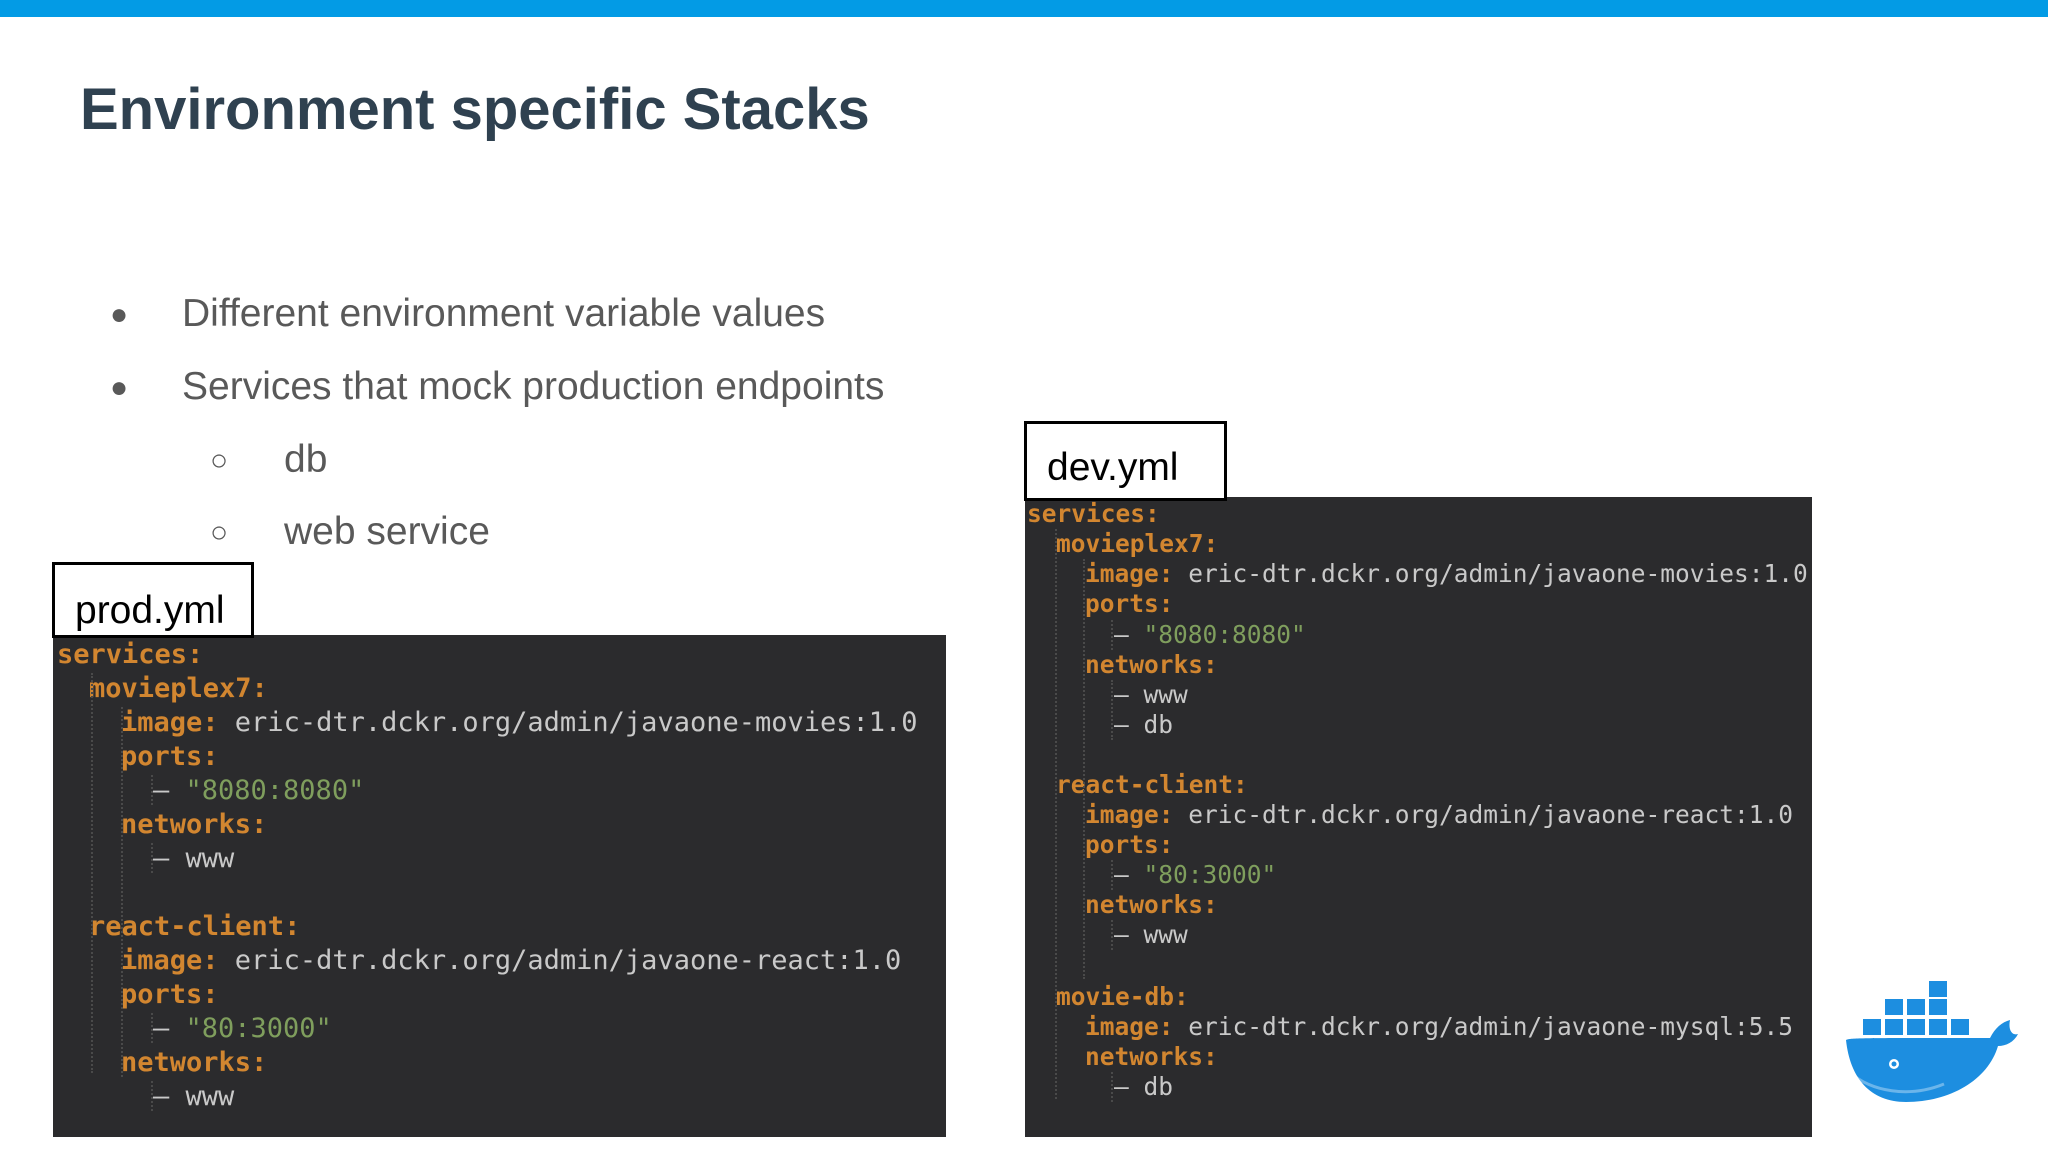 This screenshot has width=2048, height=1152. Describe the element at coordinates (153, 600) in the screenshot. I see `prod-yml-label: prod.yml` at that location.